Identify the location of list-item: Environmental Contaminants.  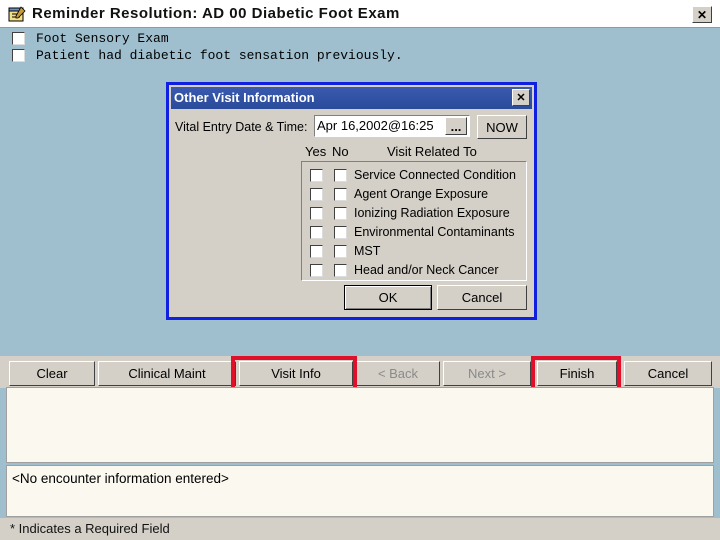
(414, 233).